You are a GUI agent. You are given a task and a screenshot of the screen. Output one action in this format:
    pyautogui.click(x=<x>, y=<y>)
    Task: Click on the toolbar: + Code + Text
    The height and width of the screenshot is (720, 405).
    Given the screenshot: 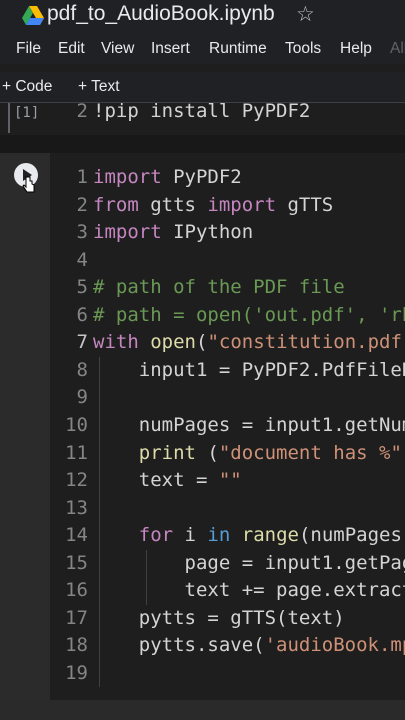 What is the action you would take?
    pyautogui.click(x=202, y=87)
    